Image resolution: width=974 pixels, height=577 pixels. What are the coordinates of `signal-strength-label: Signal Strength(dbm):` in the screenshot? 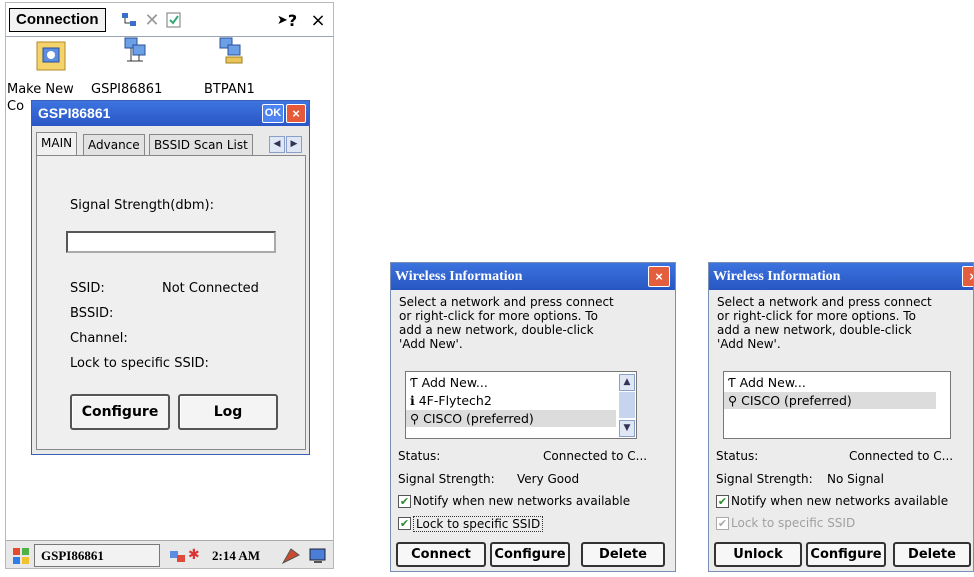 It's located at (142, 205).